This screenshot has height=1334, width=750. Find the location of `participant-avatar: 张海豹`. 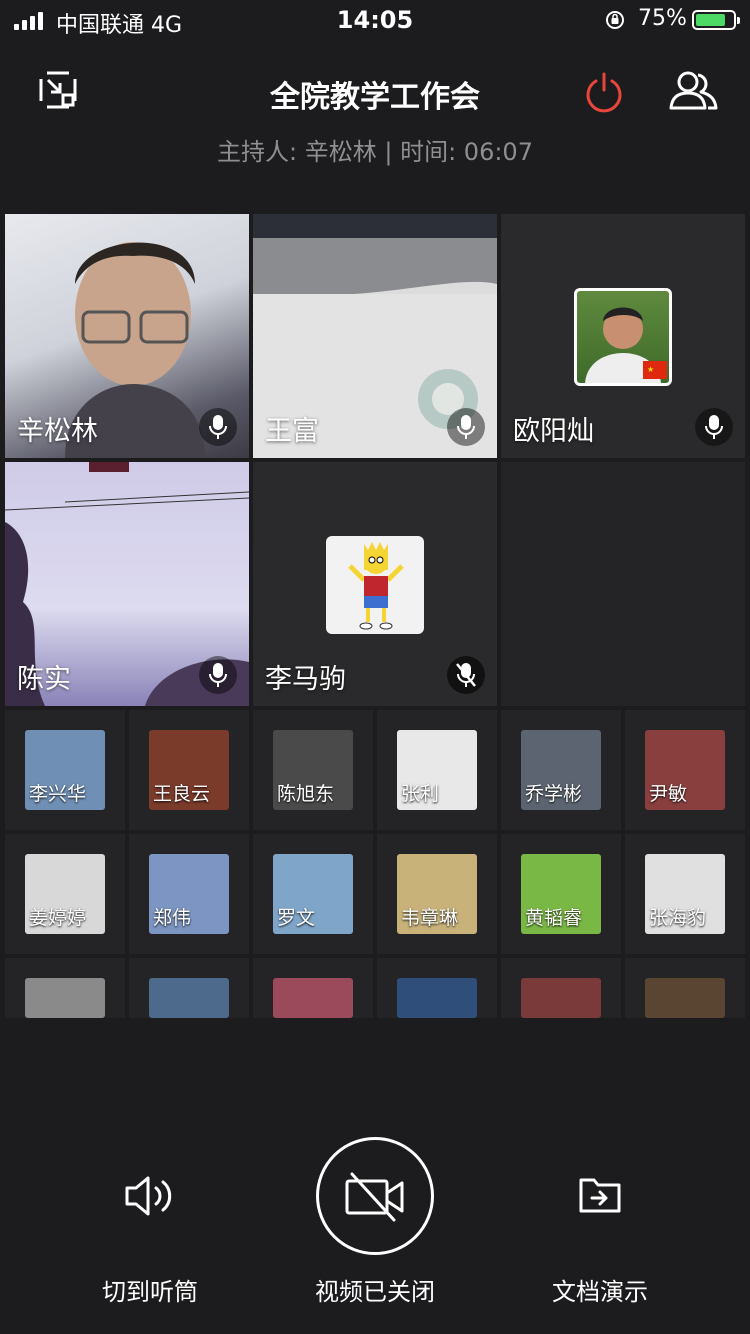

participant-avatar: 张海豹 is located at coordinates (685, 894).